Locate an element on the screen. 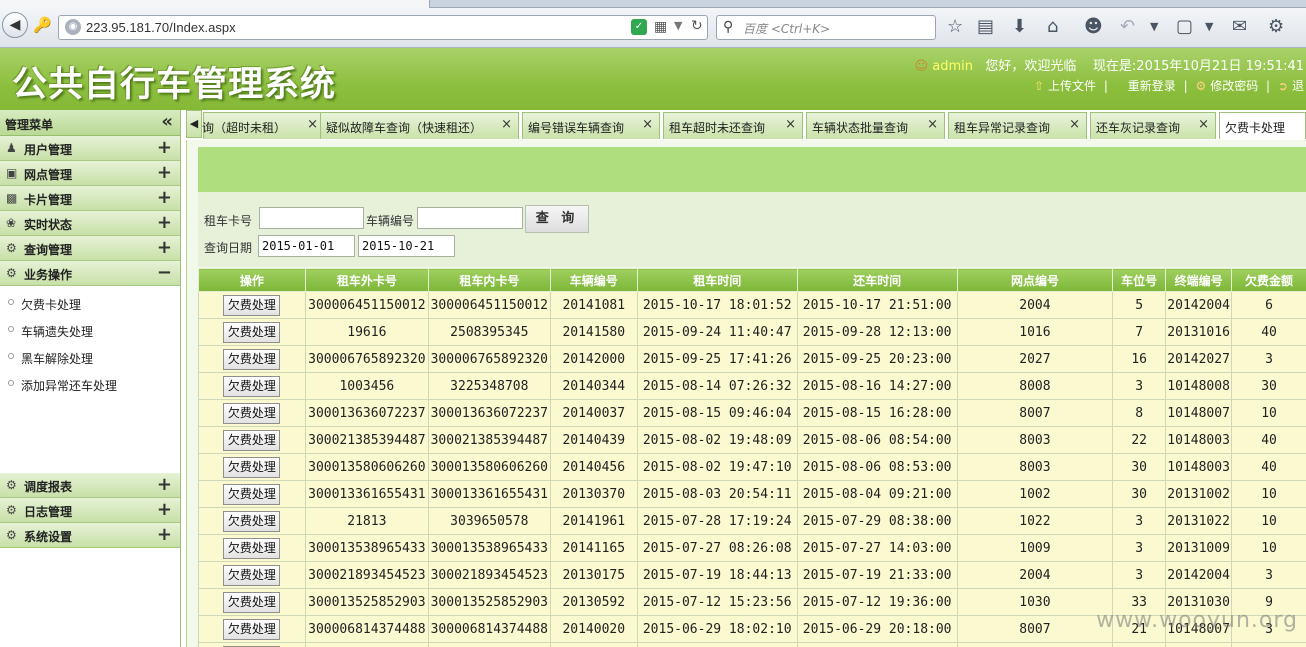 The width and height of the screenshot is (1306, 647). clipboard-icon: ▤ is located at coordinates (985, 27).